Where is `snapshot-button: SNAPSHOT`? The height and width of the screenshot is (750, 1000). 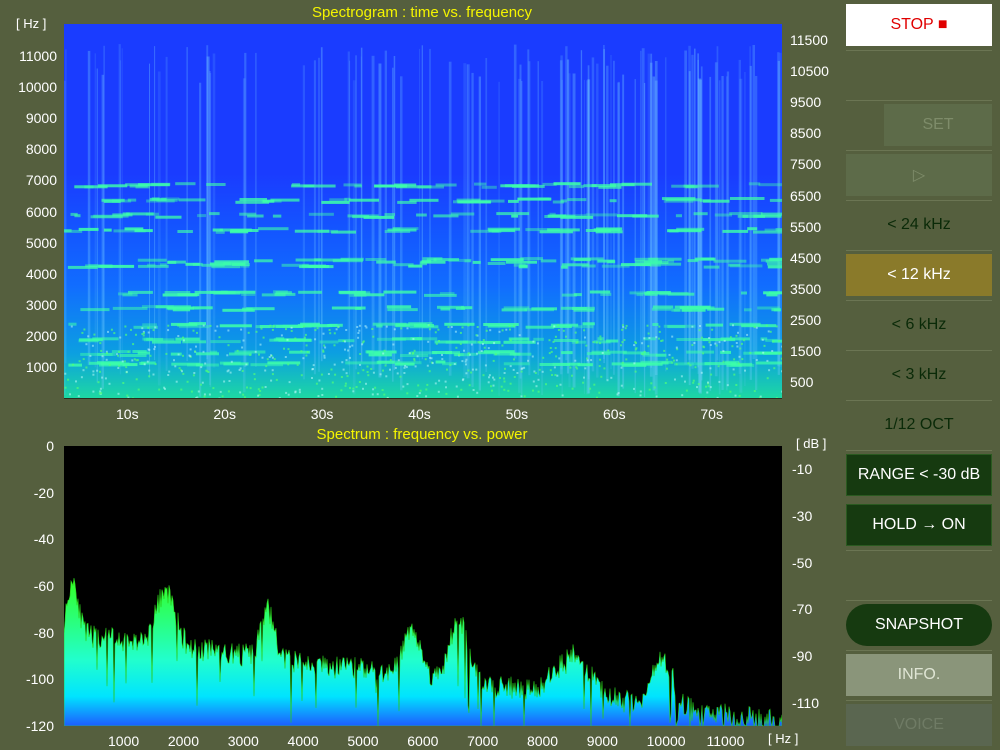
snapshot-button: SNAPSHOT is located at coordinates (919, 625).